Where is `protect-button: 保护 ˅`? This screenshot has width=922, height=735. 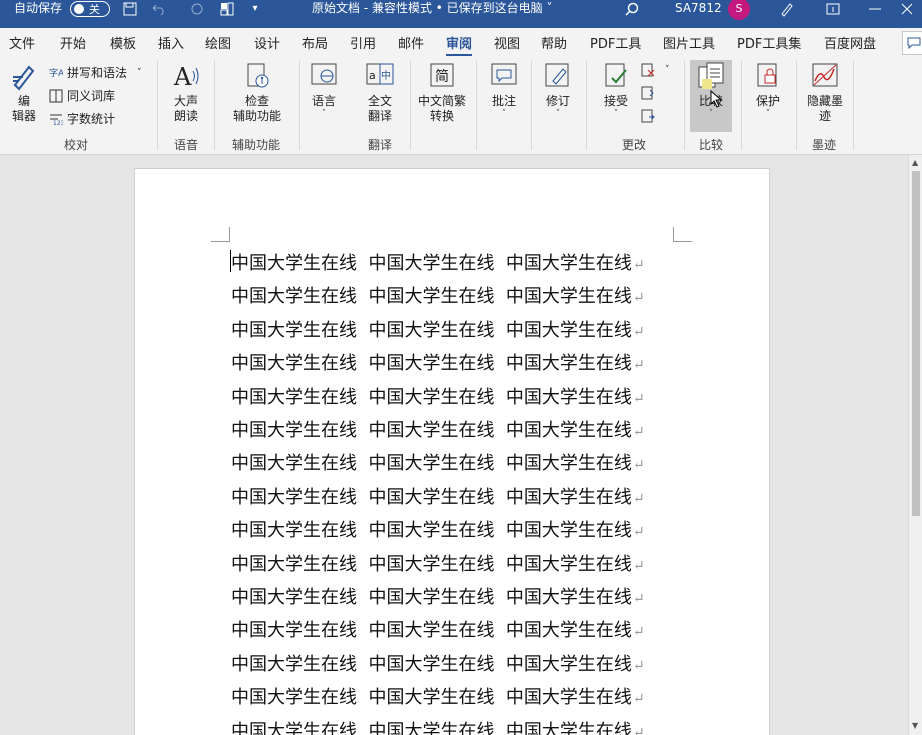
protect-button: 保护 ˅ is located at coordinates (768, 89).